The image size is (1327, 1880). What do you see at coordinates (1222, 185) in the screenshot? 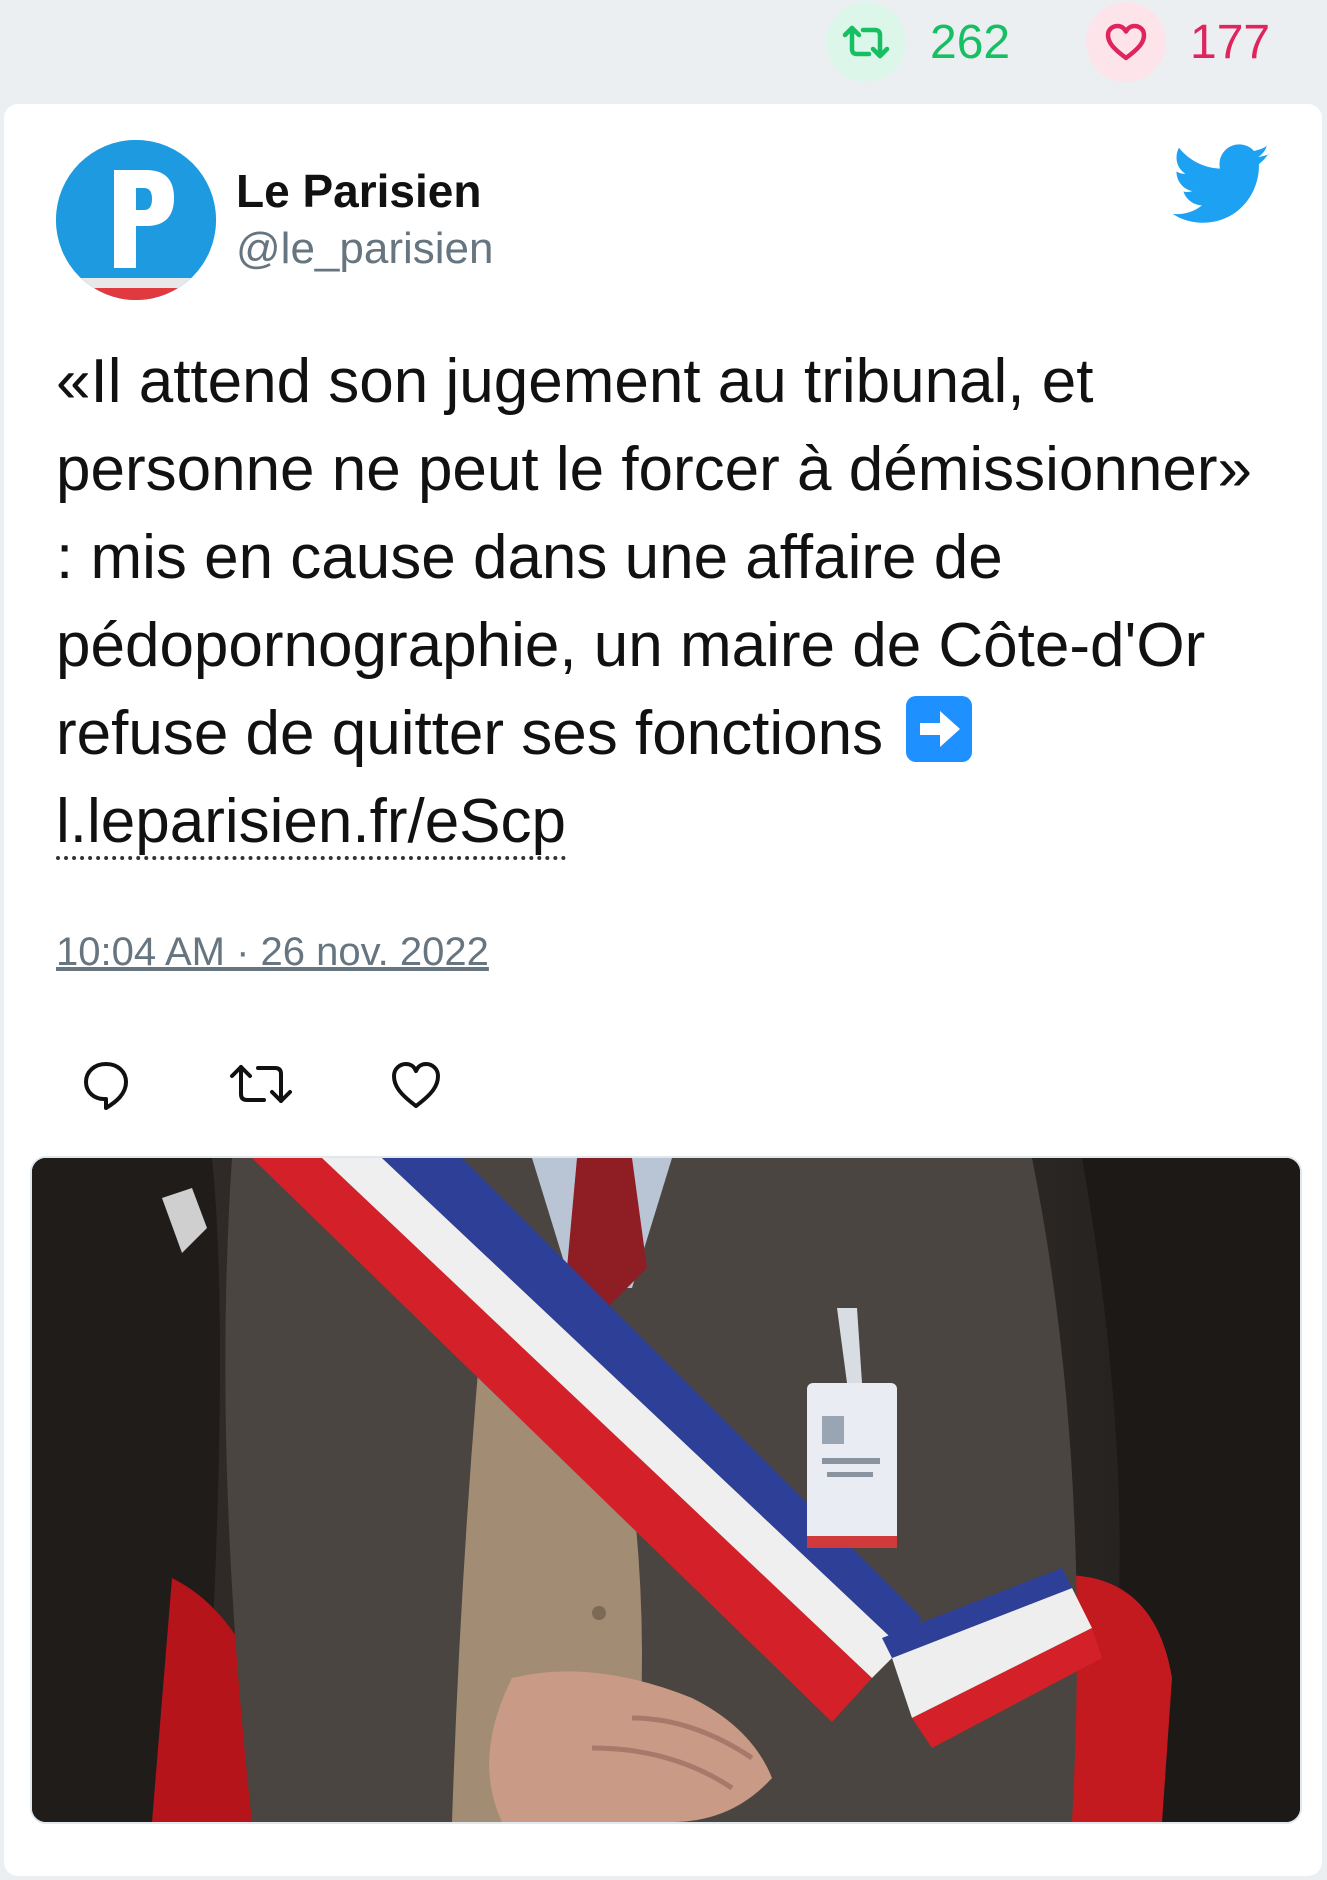
I see `twitter-bird-icon` at bounding box center [1222, 185].